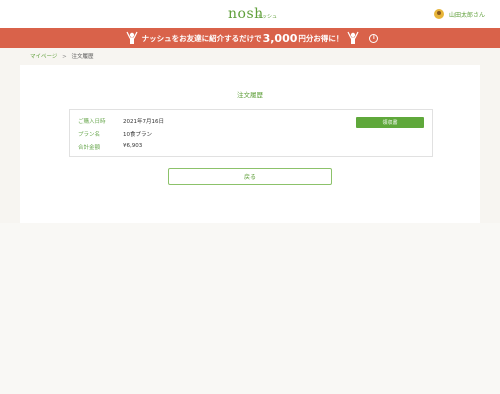 The image size is (500, 394). Describe the element at coordinates (133, 146) in the screenshot. I see `total-value: ¥6,903` at that location.